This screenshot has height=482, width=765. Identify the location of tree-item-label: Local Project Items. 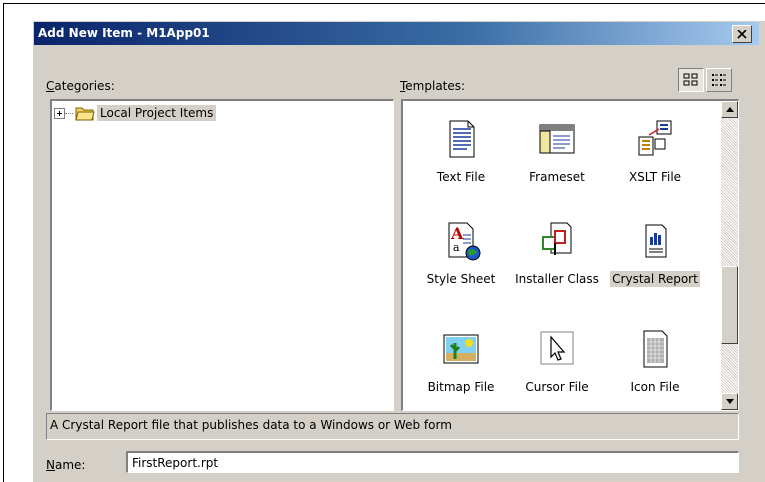
(157, 113).